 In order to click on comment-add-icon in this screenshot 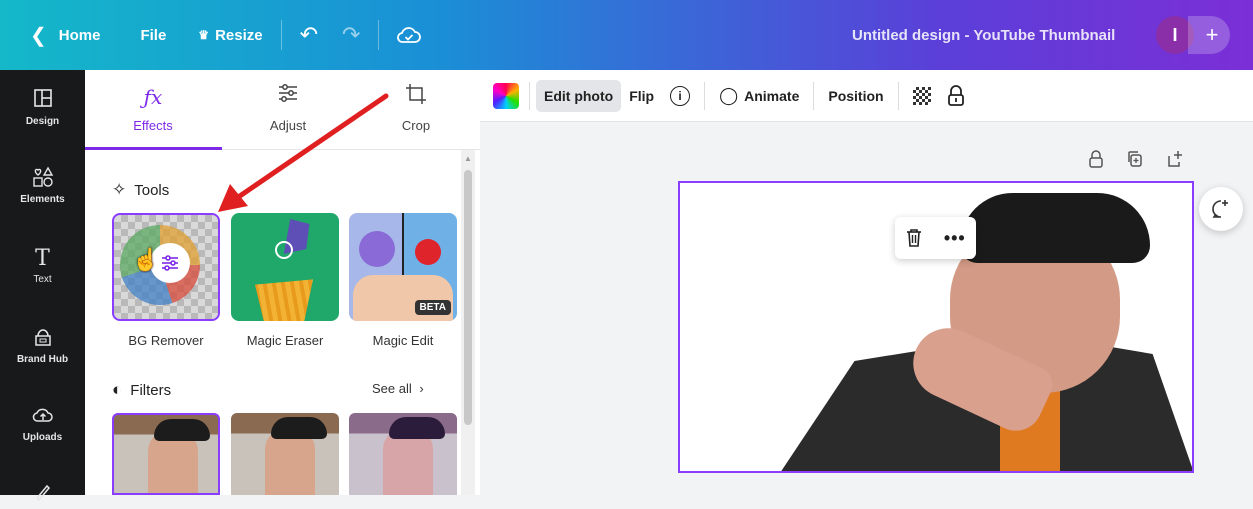, I will do `click(1220, 209)`.